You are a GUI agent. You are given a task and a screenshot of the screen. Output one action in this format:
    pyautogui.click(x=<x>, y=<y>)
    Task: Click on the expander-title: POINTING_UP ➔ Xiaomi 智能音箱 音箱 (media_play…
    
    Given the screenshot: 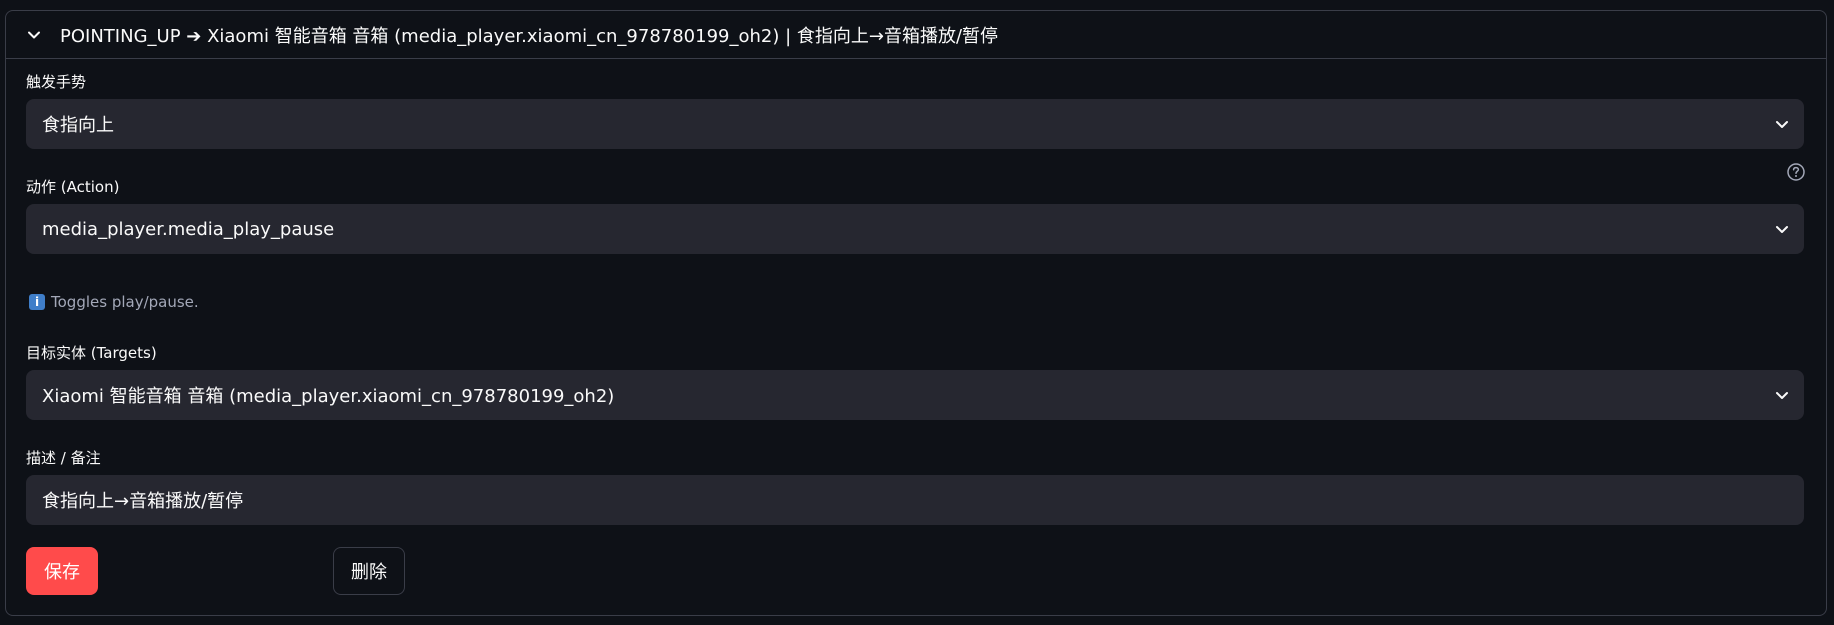 What is the action you would take?
    pyautogui.click(x=529, y=36)
    